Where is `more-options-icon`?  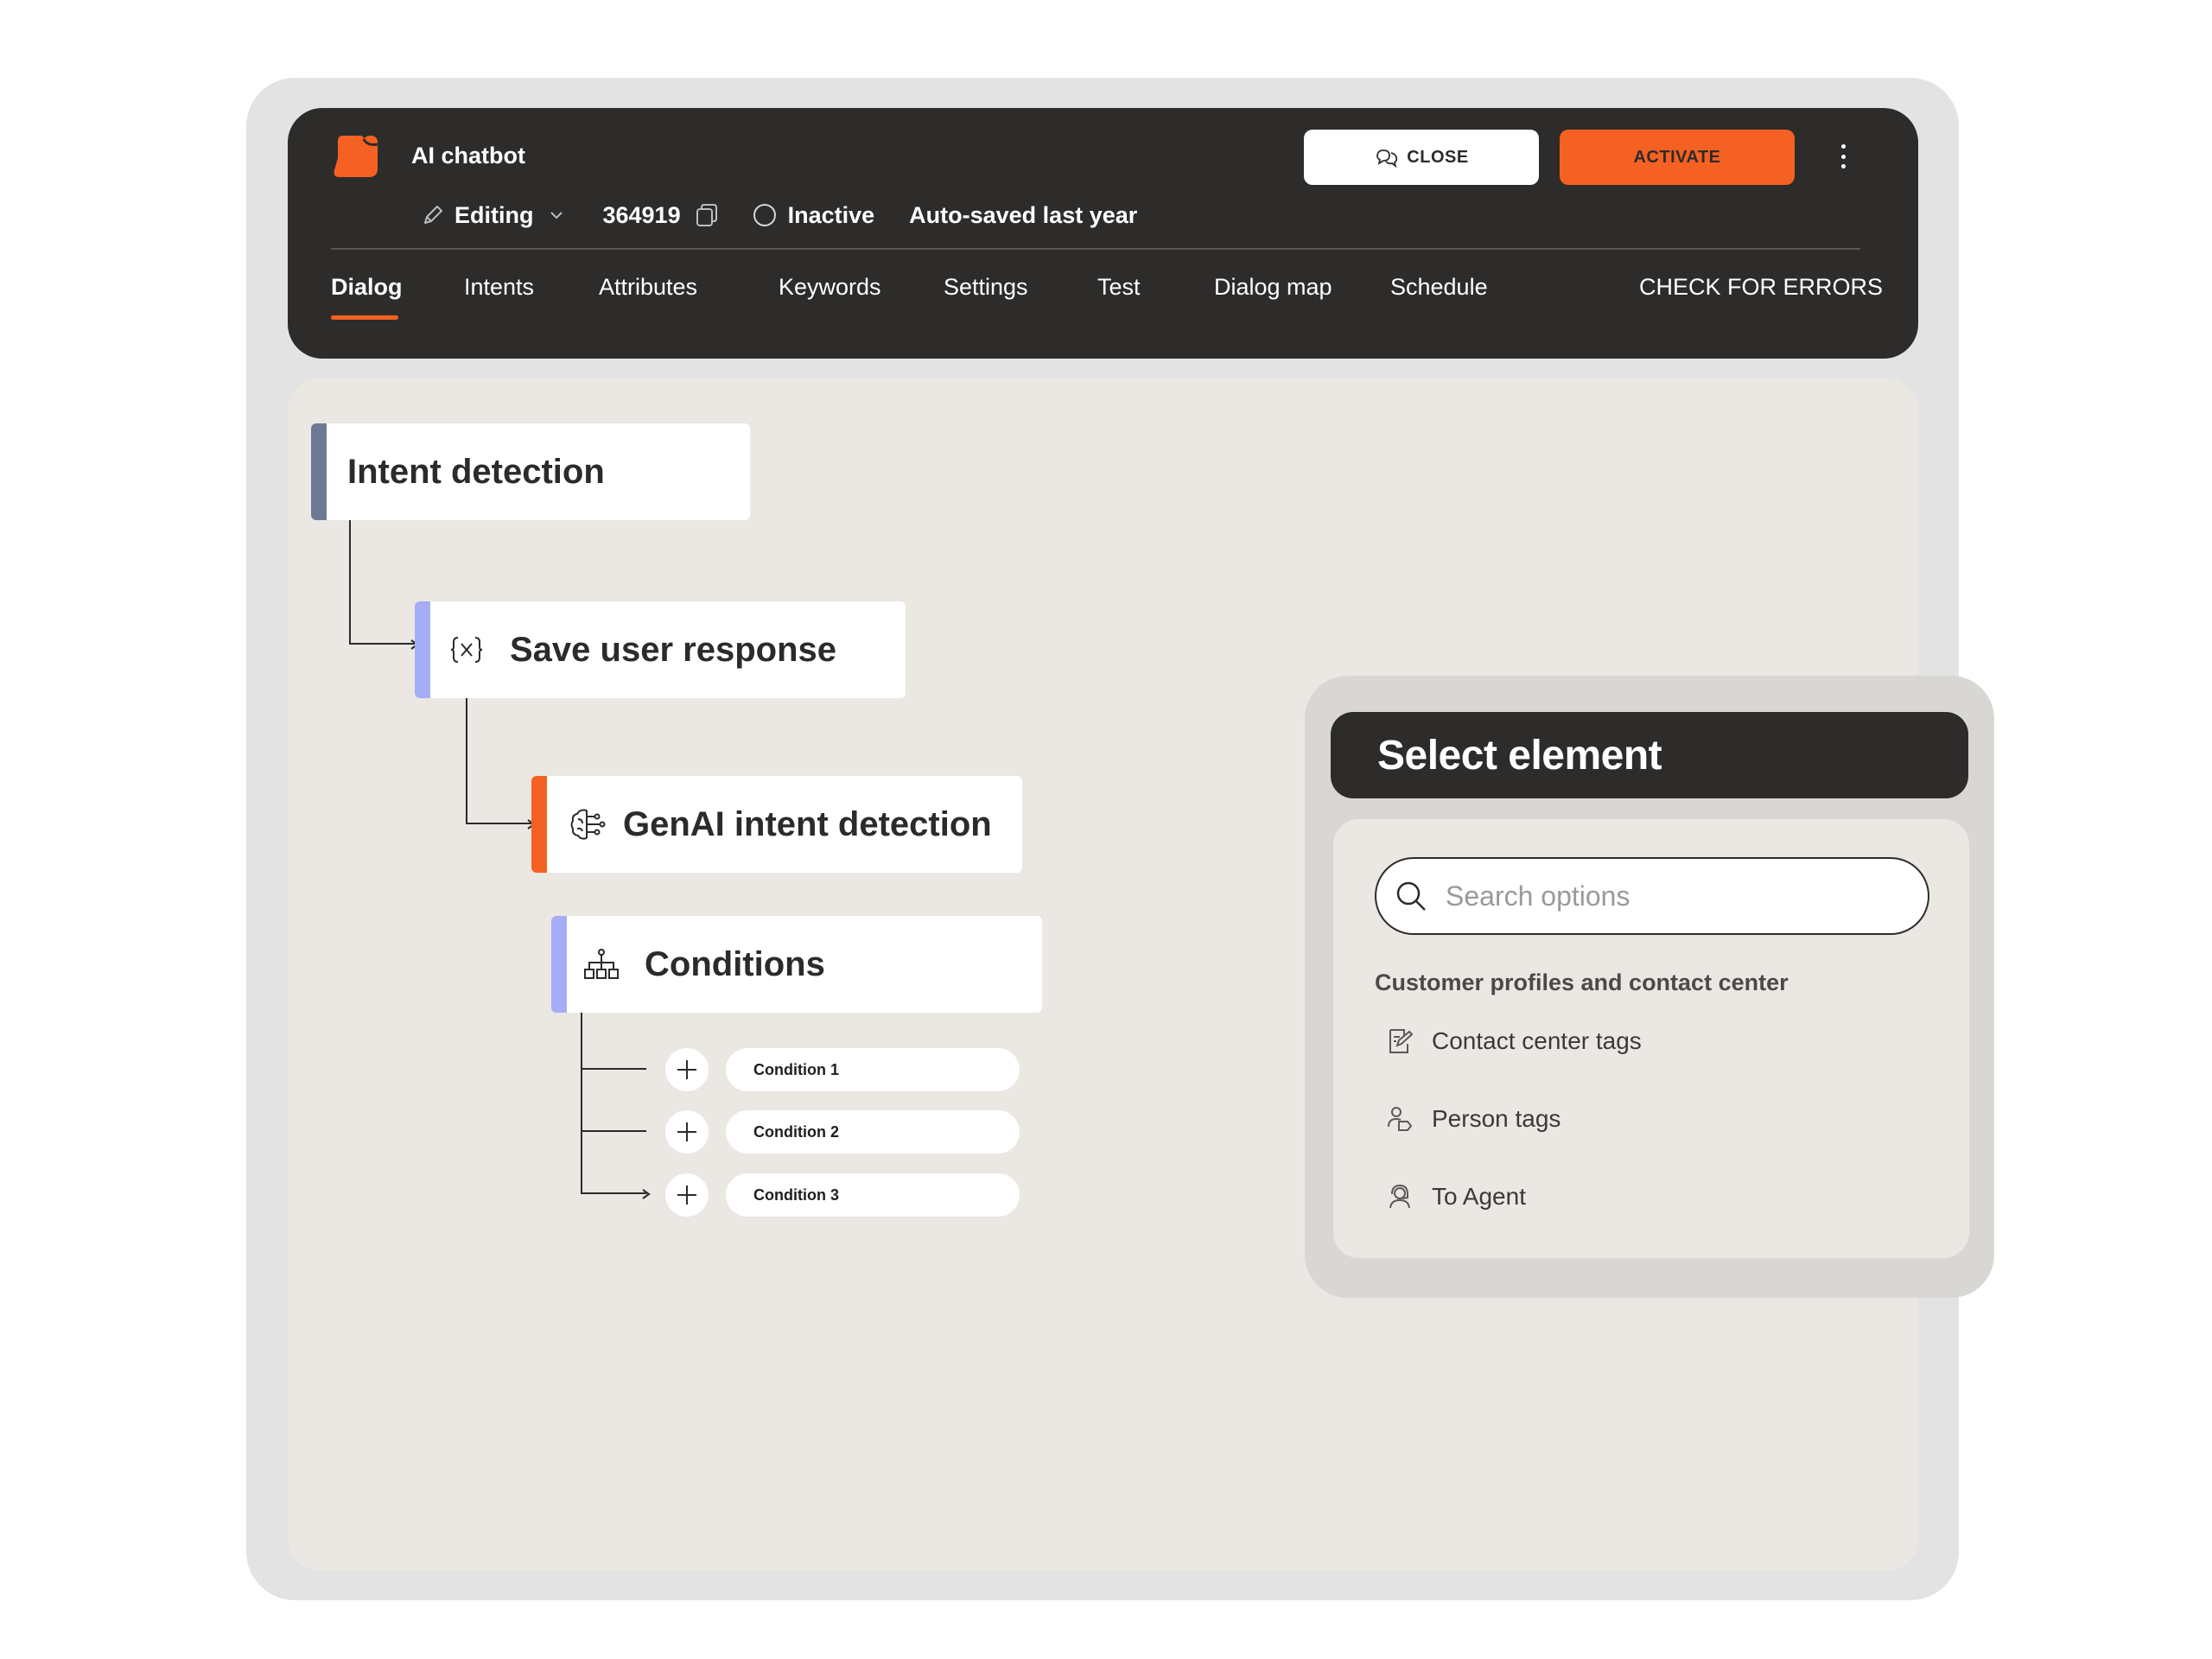 more-options-icon is located at coordinates (1843, 156).